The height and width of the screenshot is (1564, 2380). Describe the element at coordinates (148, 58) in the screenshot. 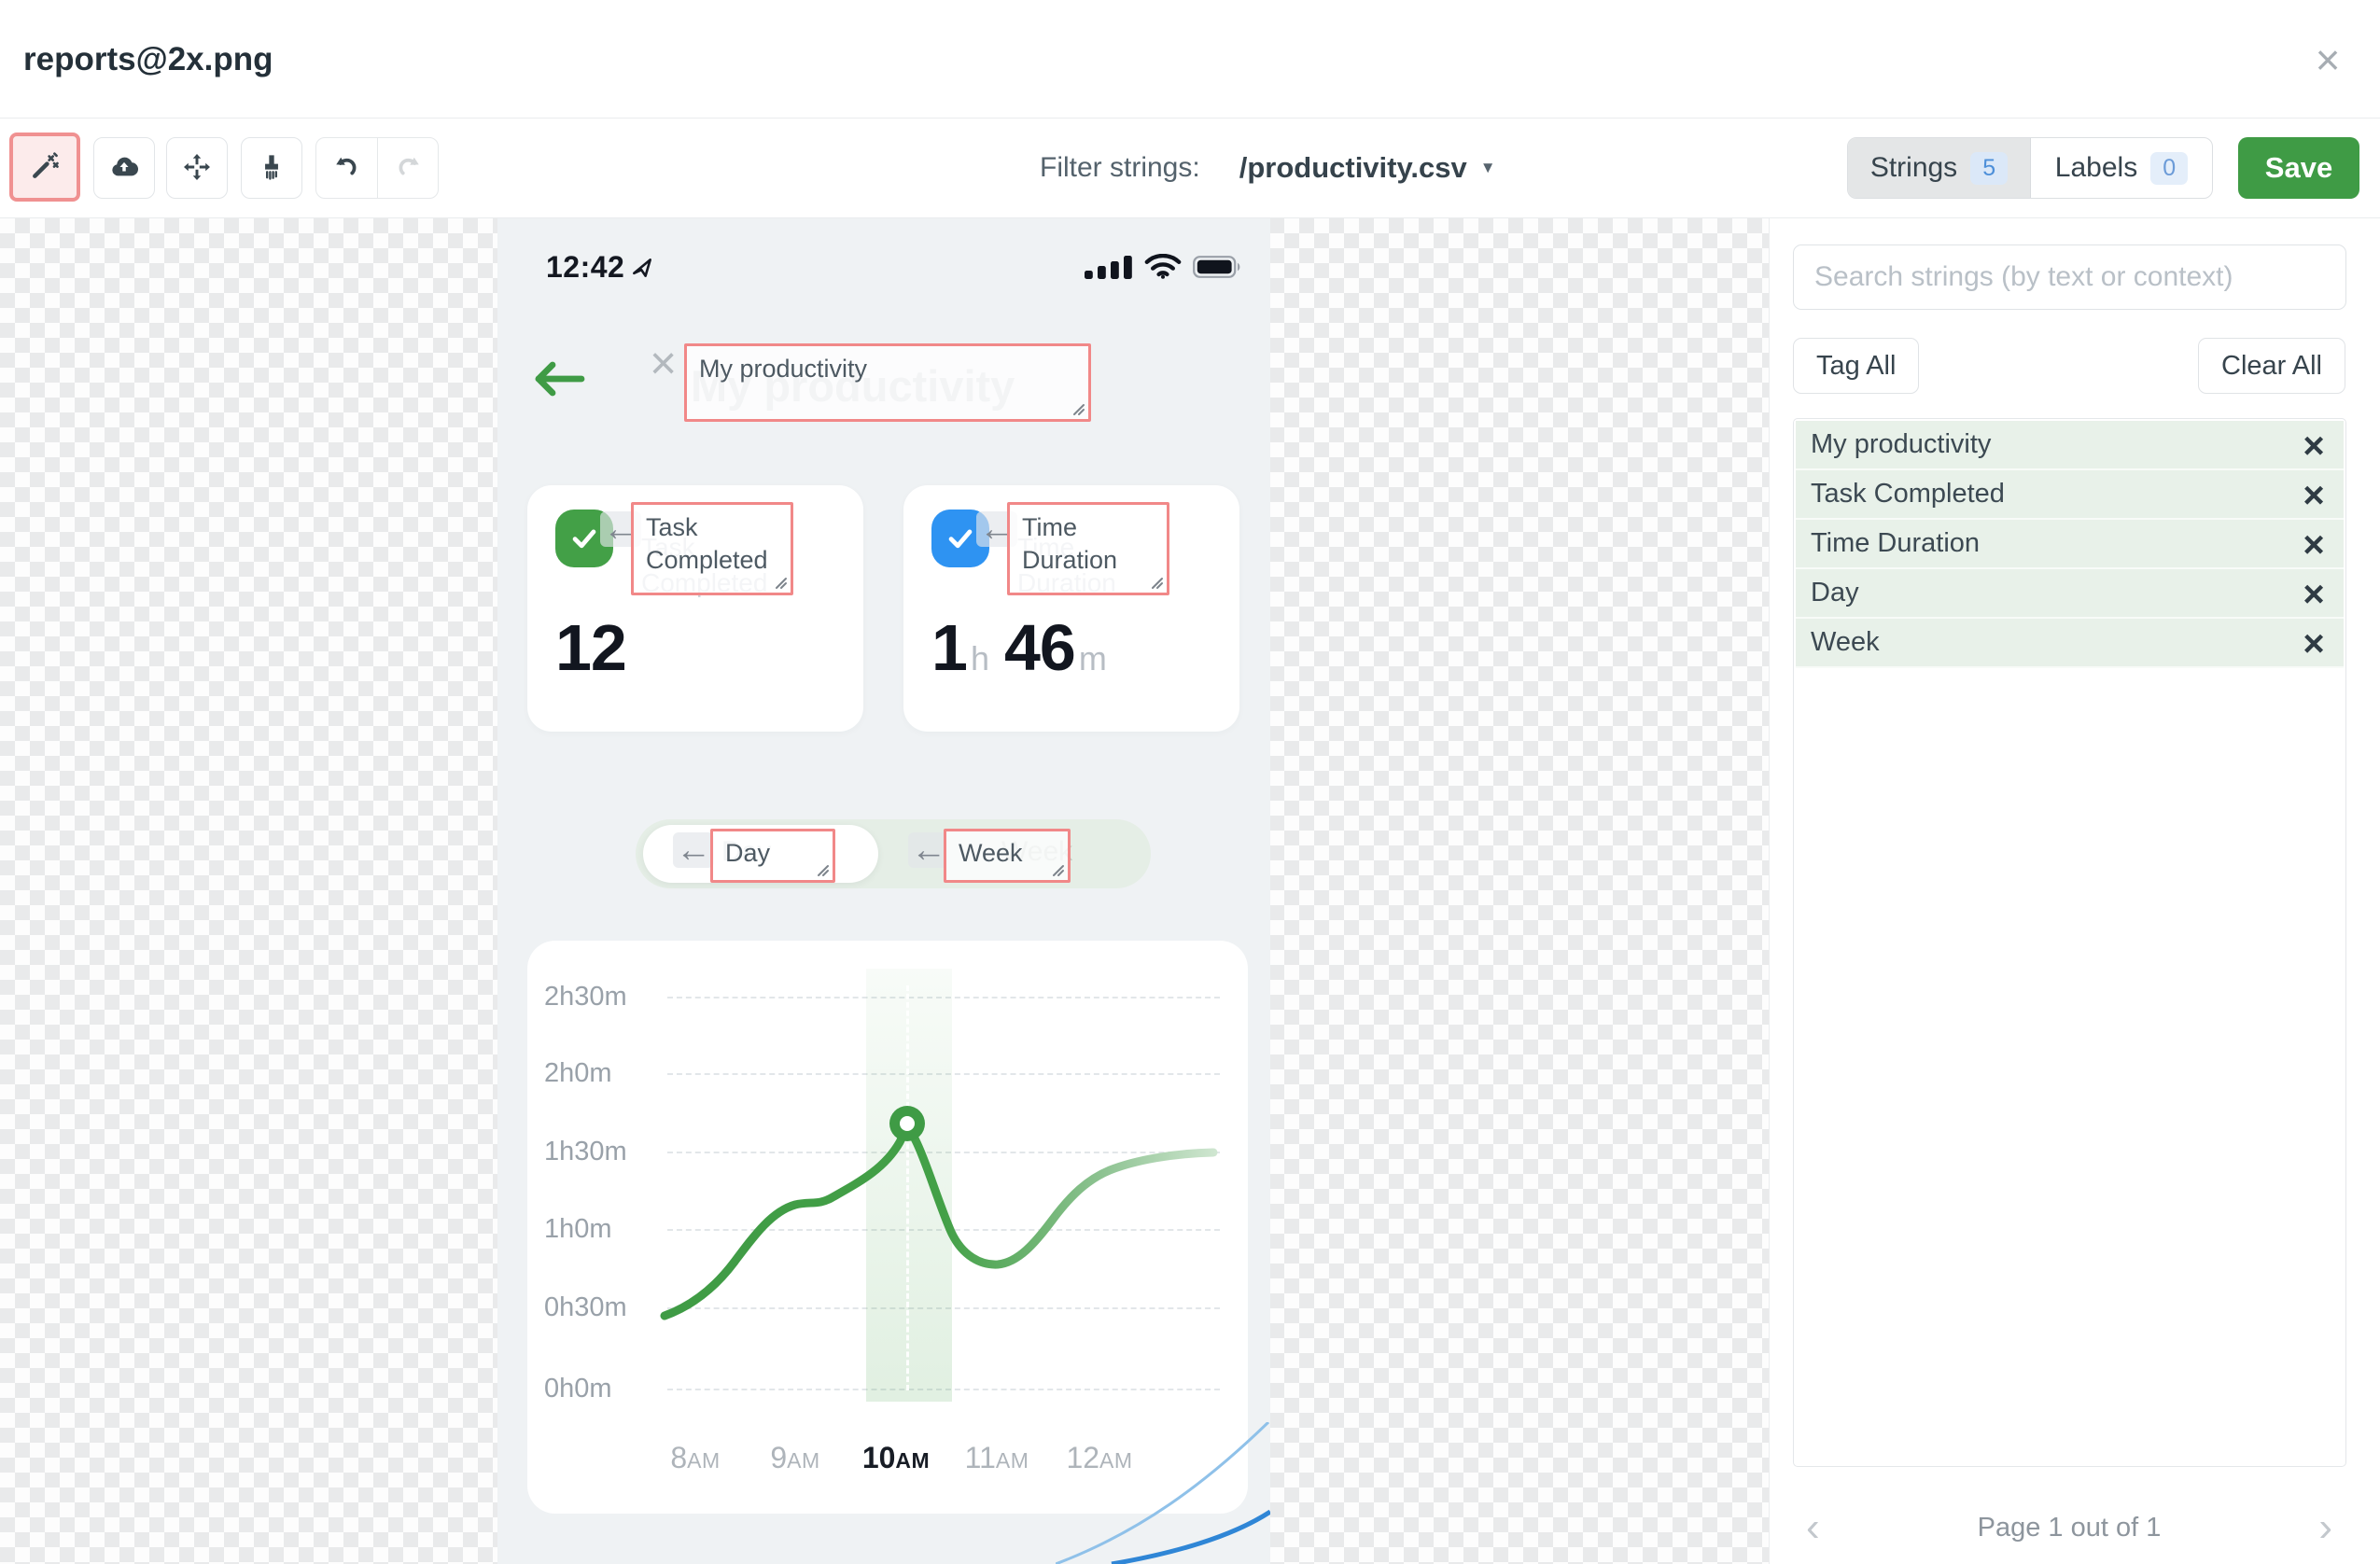

I see `window-title: reports@2x.png` at that location.